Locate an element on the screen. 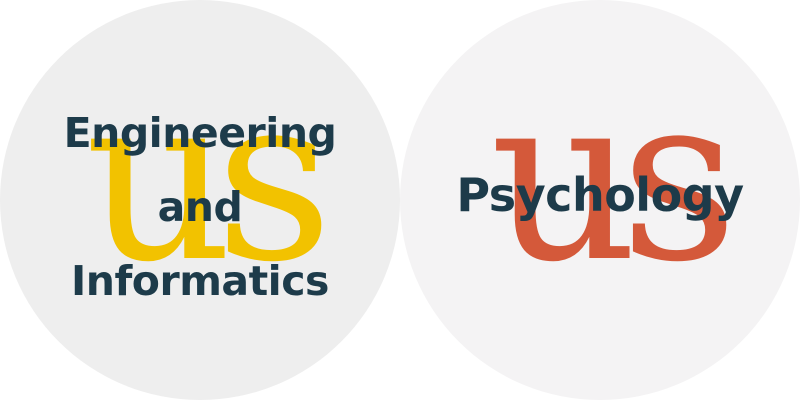  label-line: Engineering is located at coordinates (200, 133).